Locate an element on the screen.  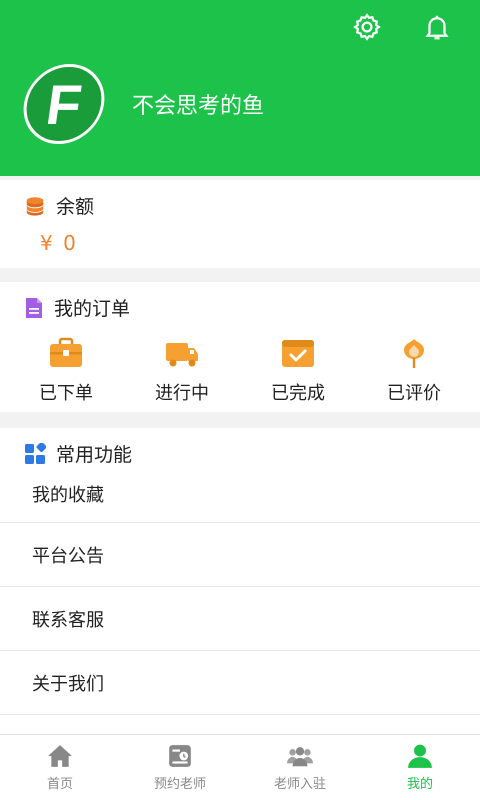
tab-mine: 我的 is located at coordinates (420, 767).